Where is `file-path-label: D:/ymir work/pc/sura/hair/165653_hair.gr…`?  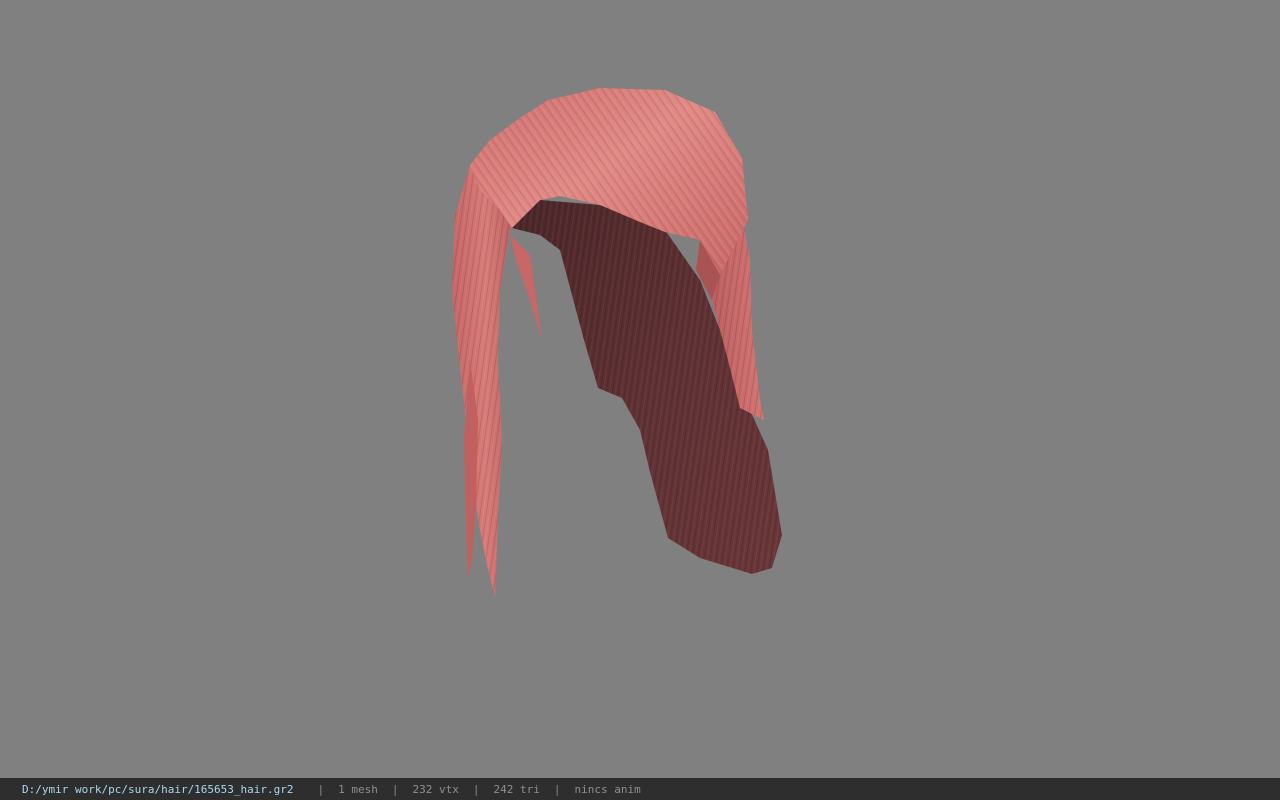
file-path-label: D:/ymir work/pc/sura/hair/165653_hair.gr… is located at coordinates (158, 789).